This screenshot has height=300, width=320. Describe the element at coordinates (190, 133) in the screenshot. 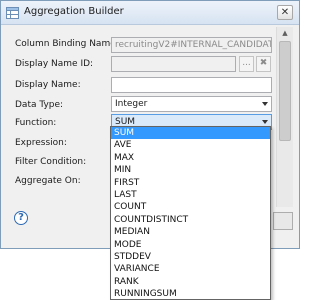

I see `function-option-sum: SUM` at that location.